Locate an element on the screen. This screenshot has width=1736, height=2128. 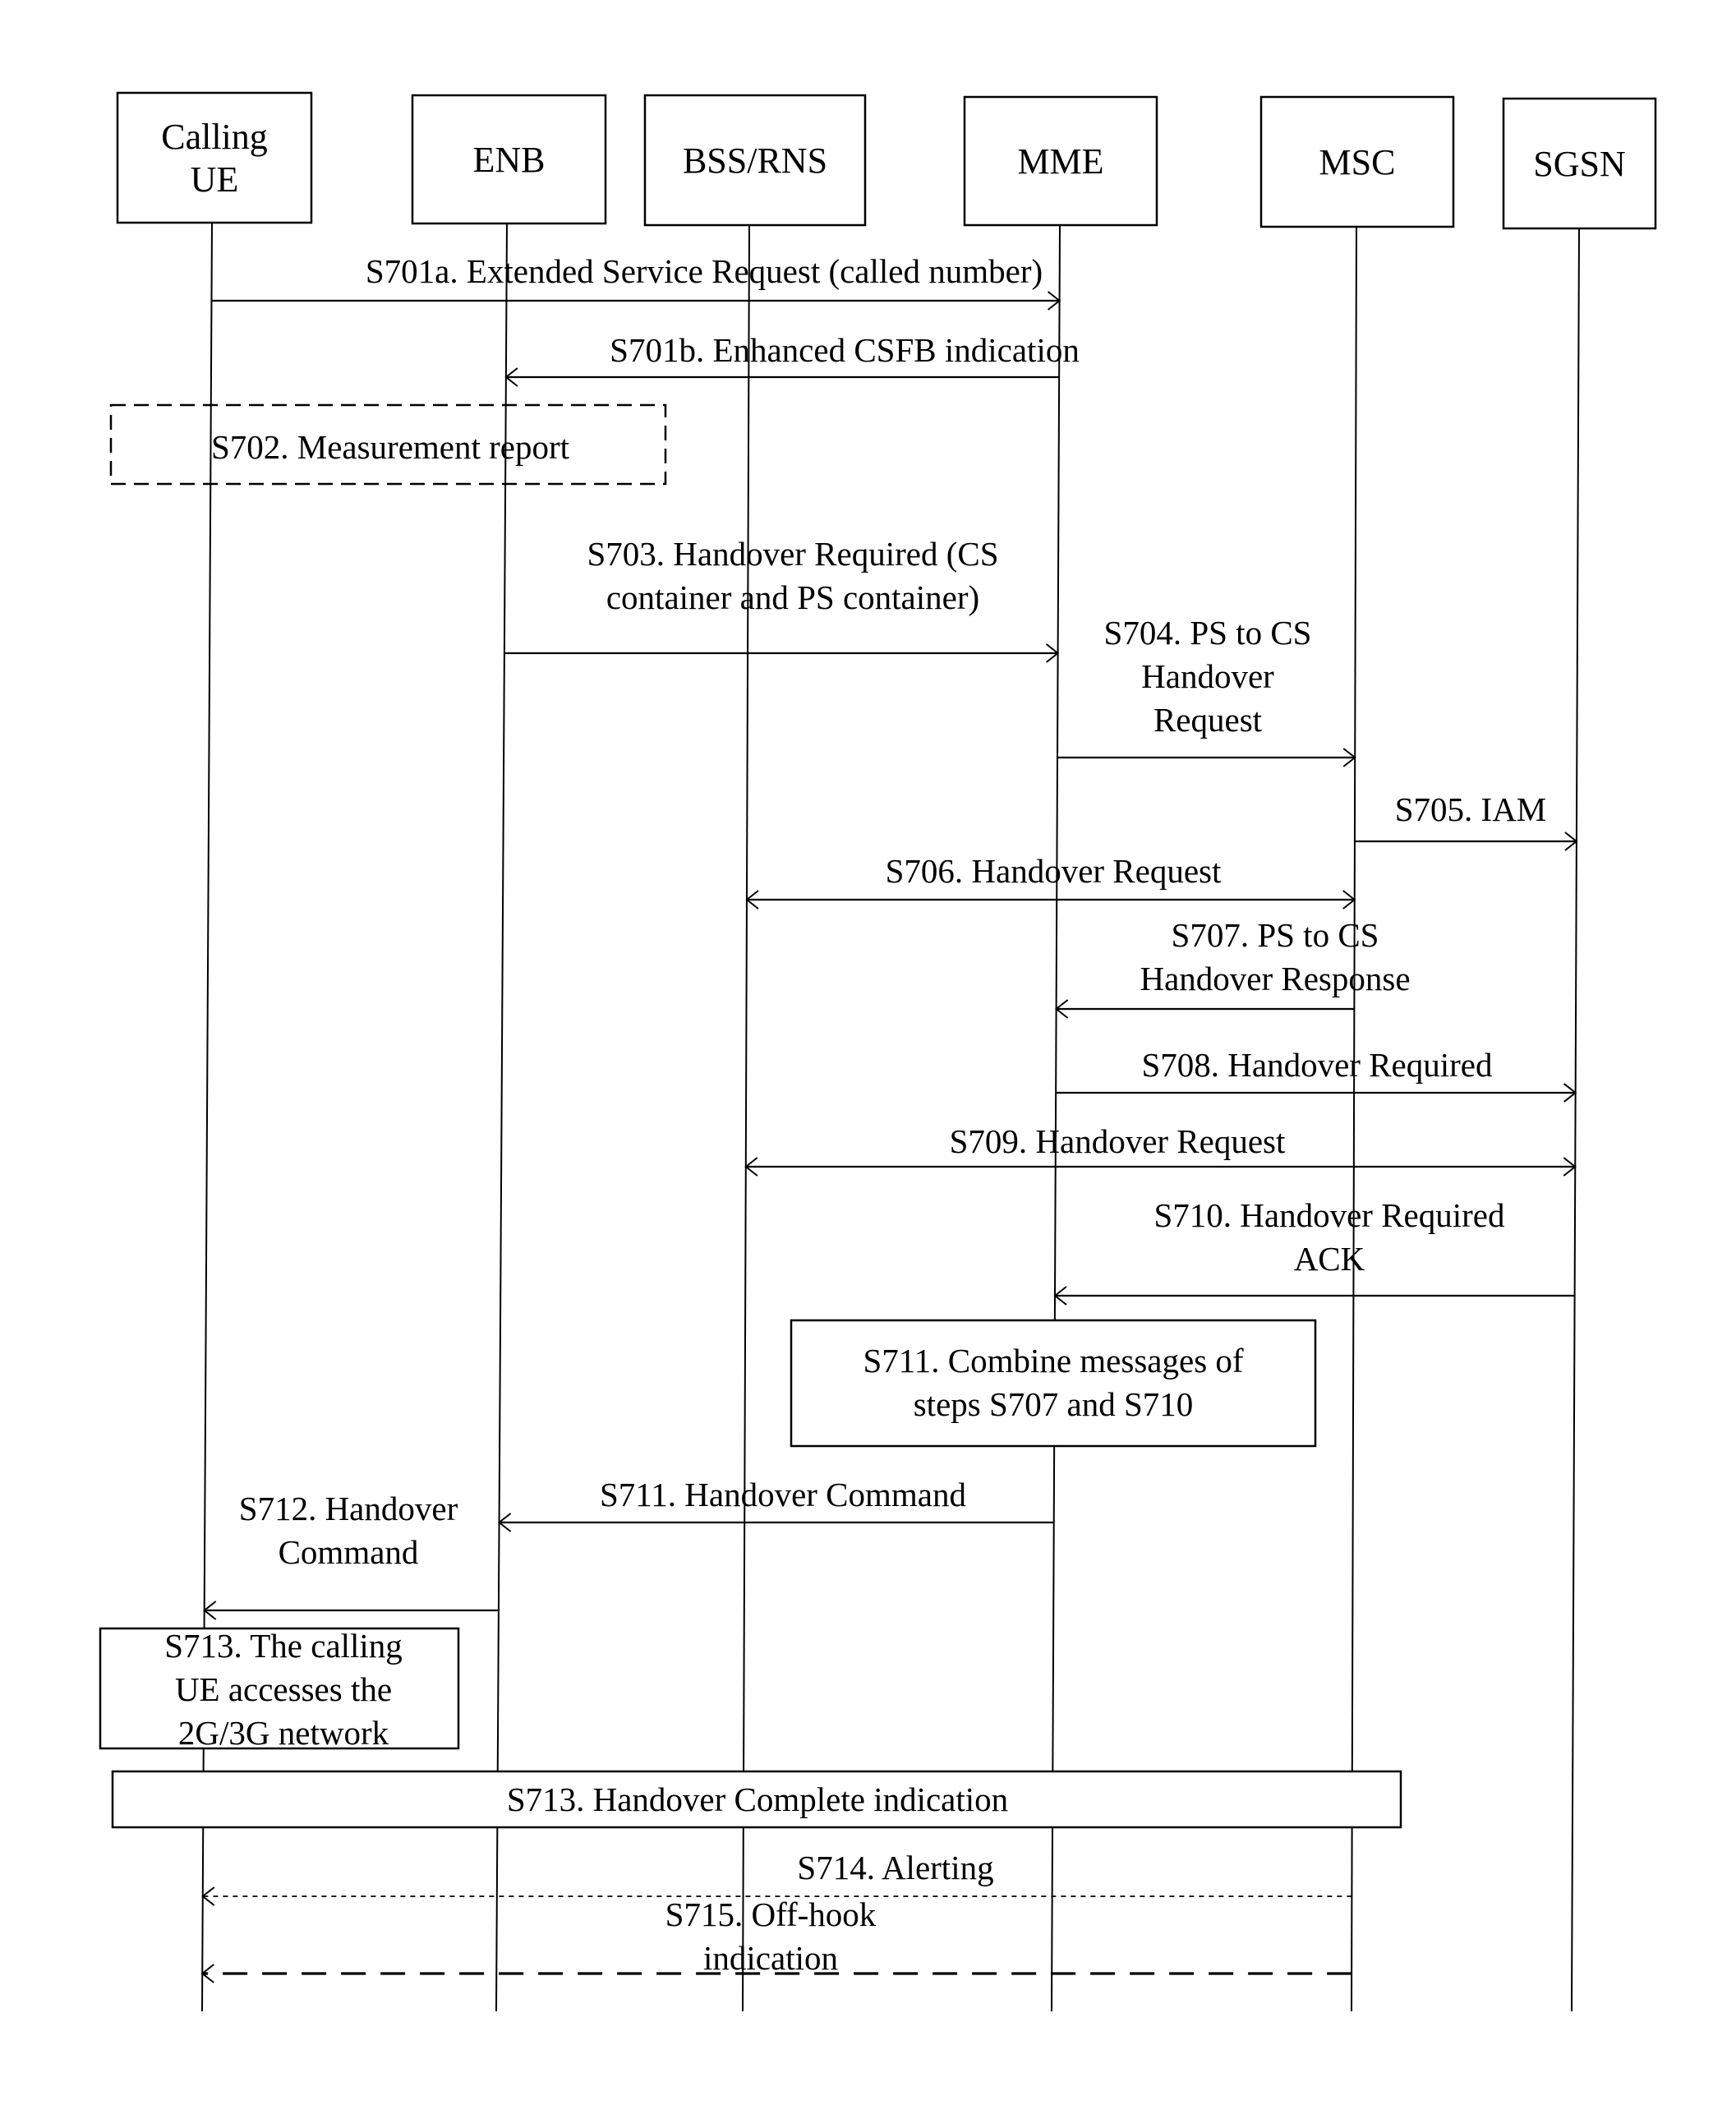
note-s713b: S713. Handover Complete indication is located at coordinates (756, 1800).